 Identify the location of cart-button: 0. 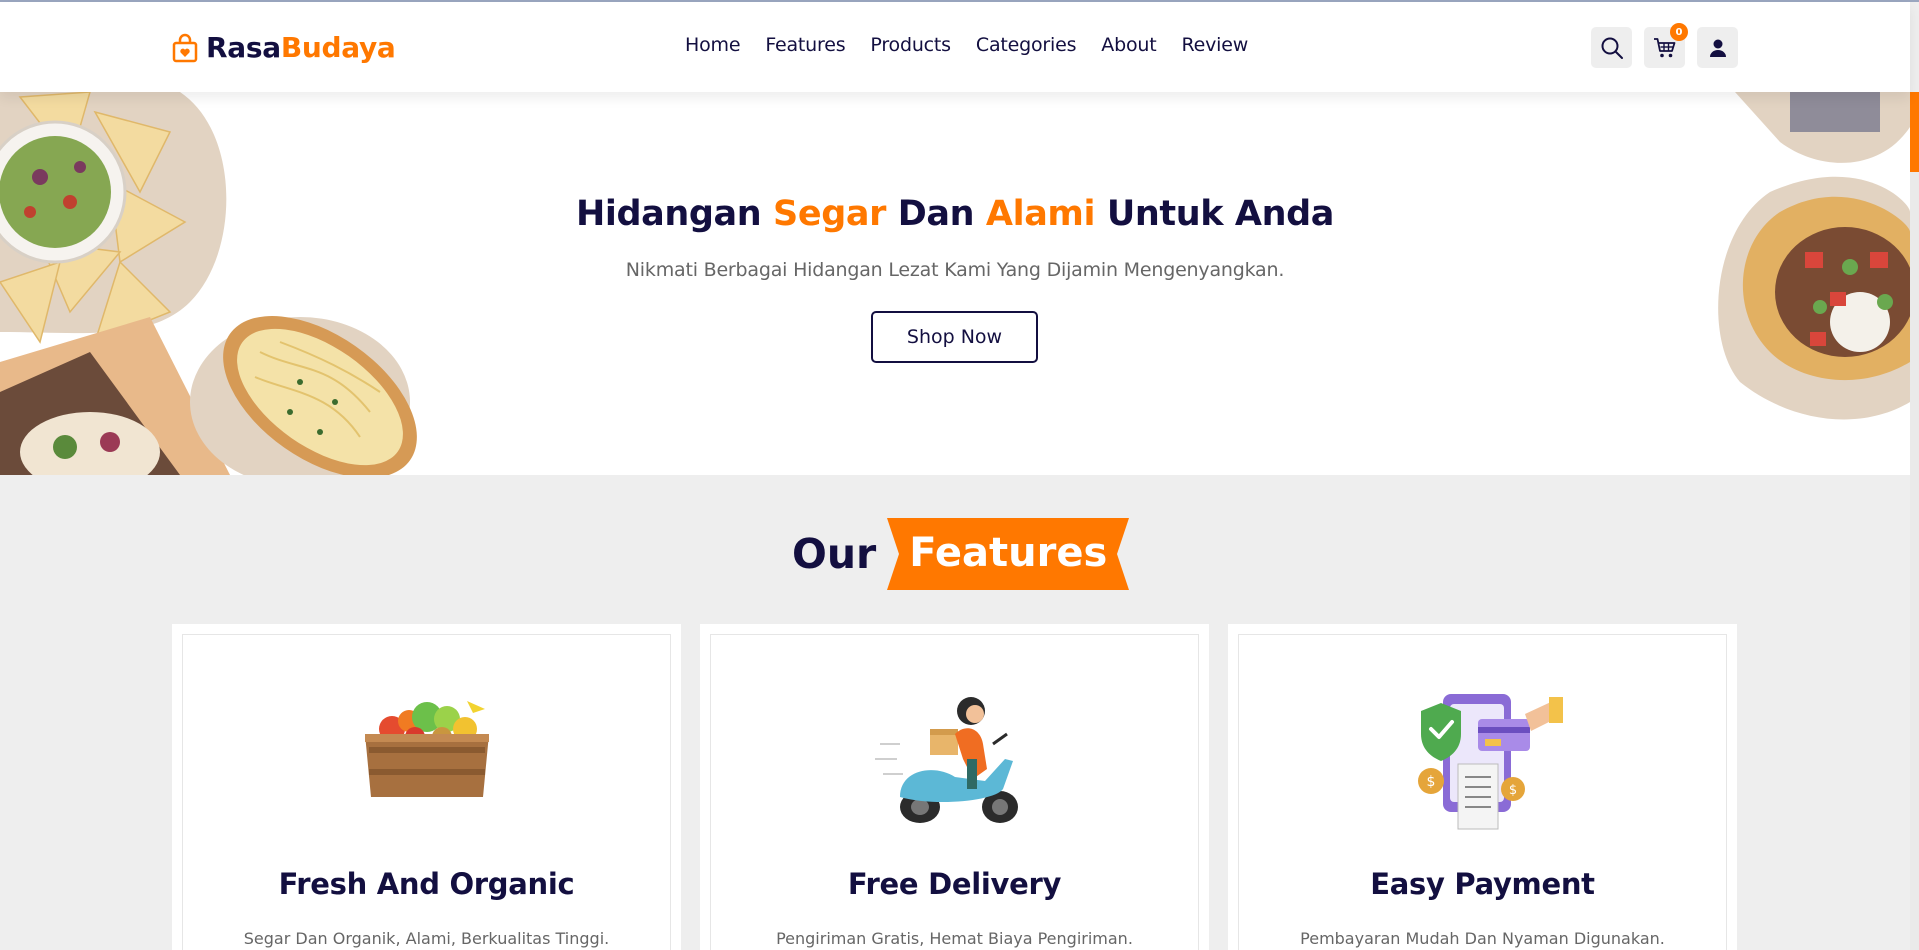
(1666, 45).